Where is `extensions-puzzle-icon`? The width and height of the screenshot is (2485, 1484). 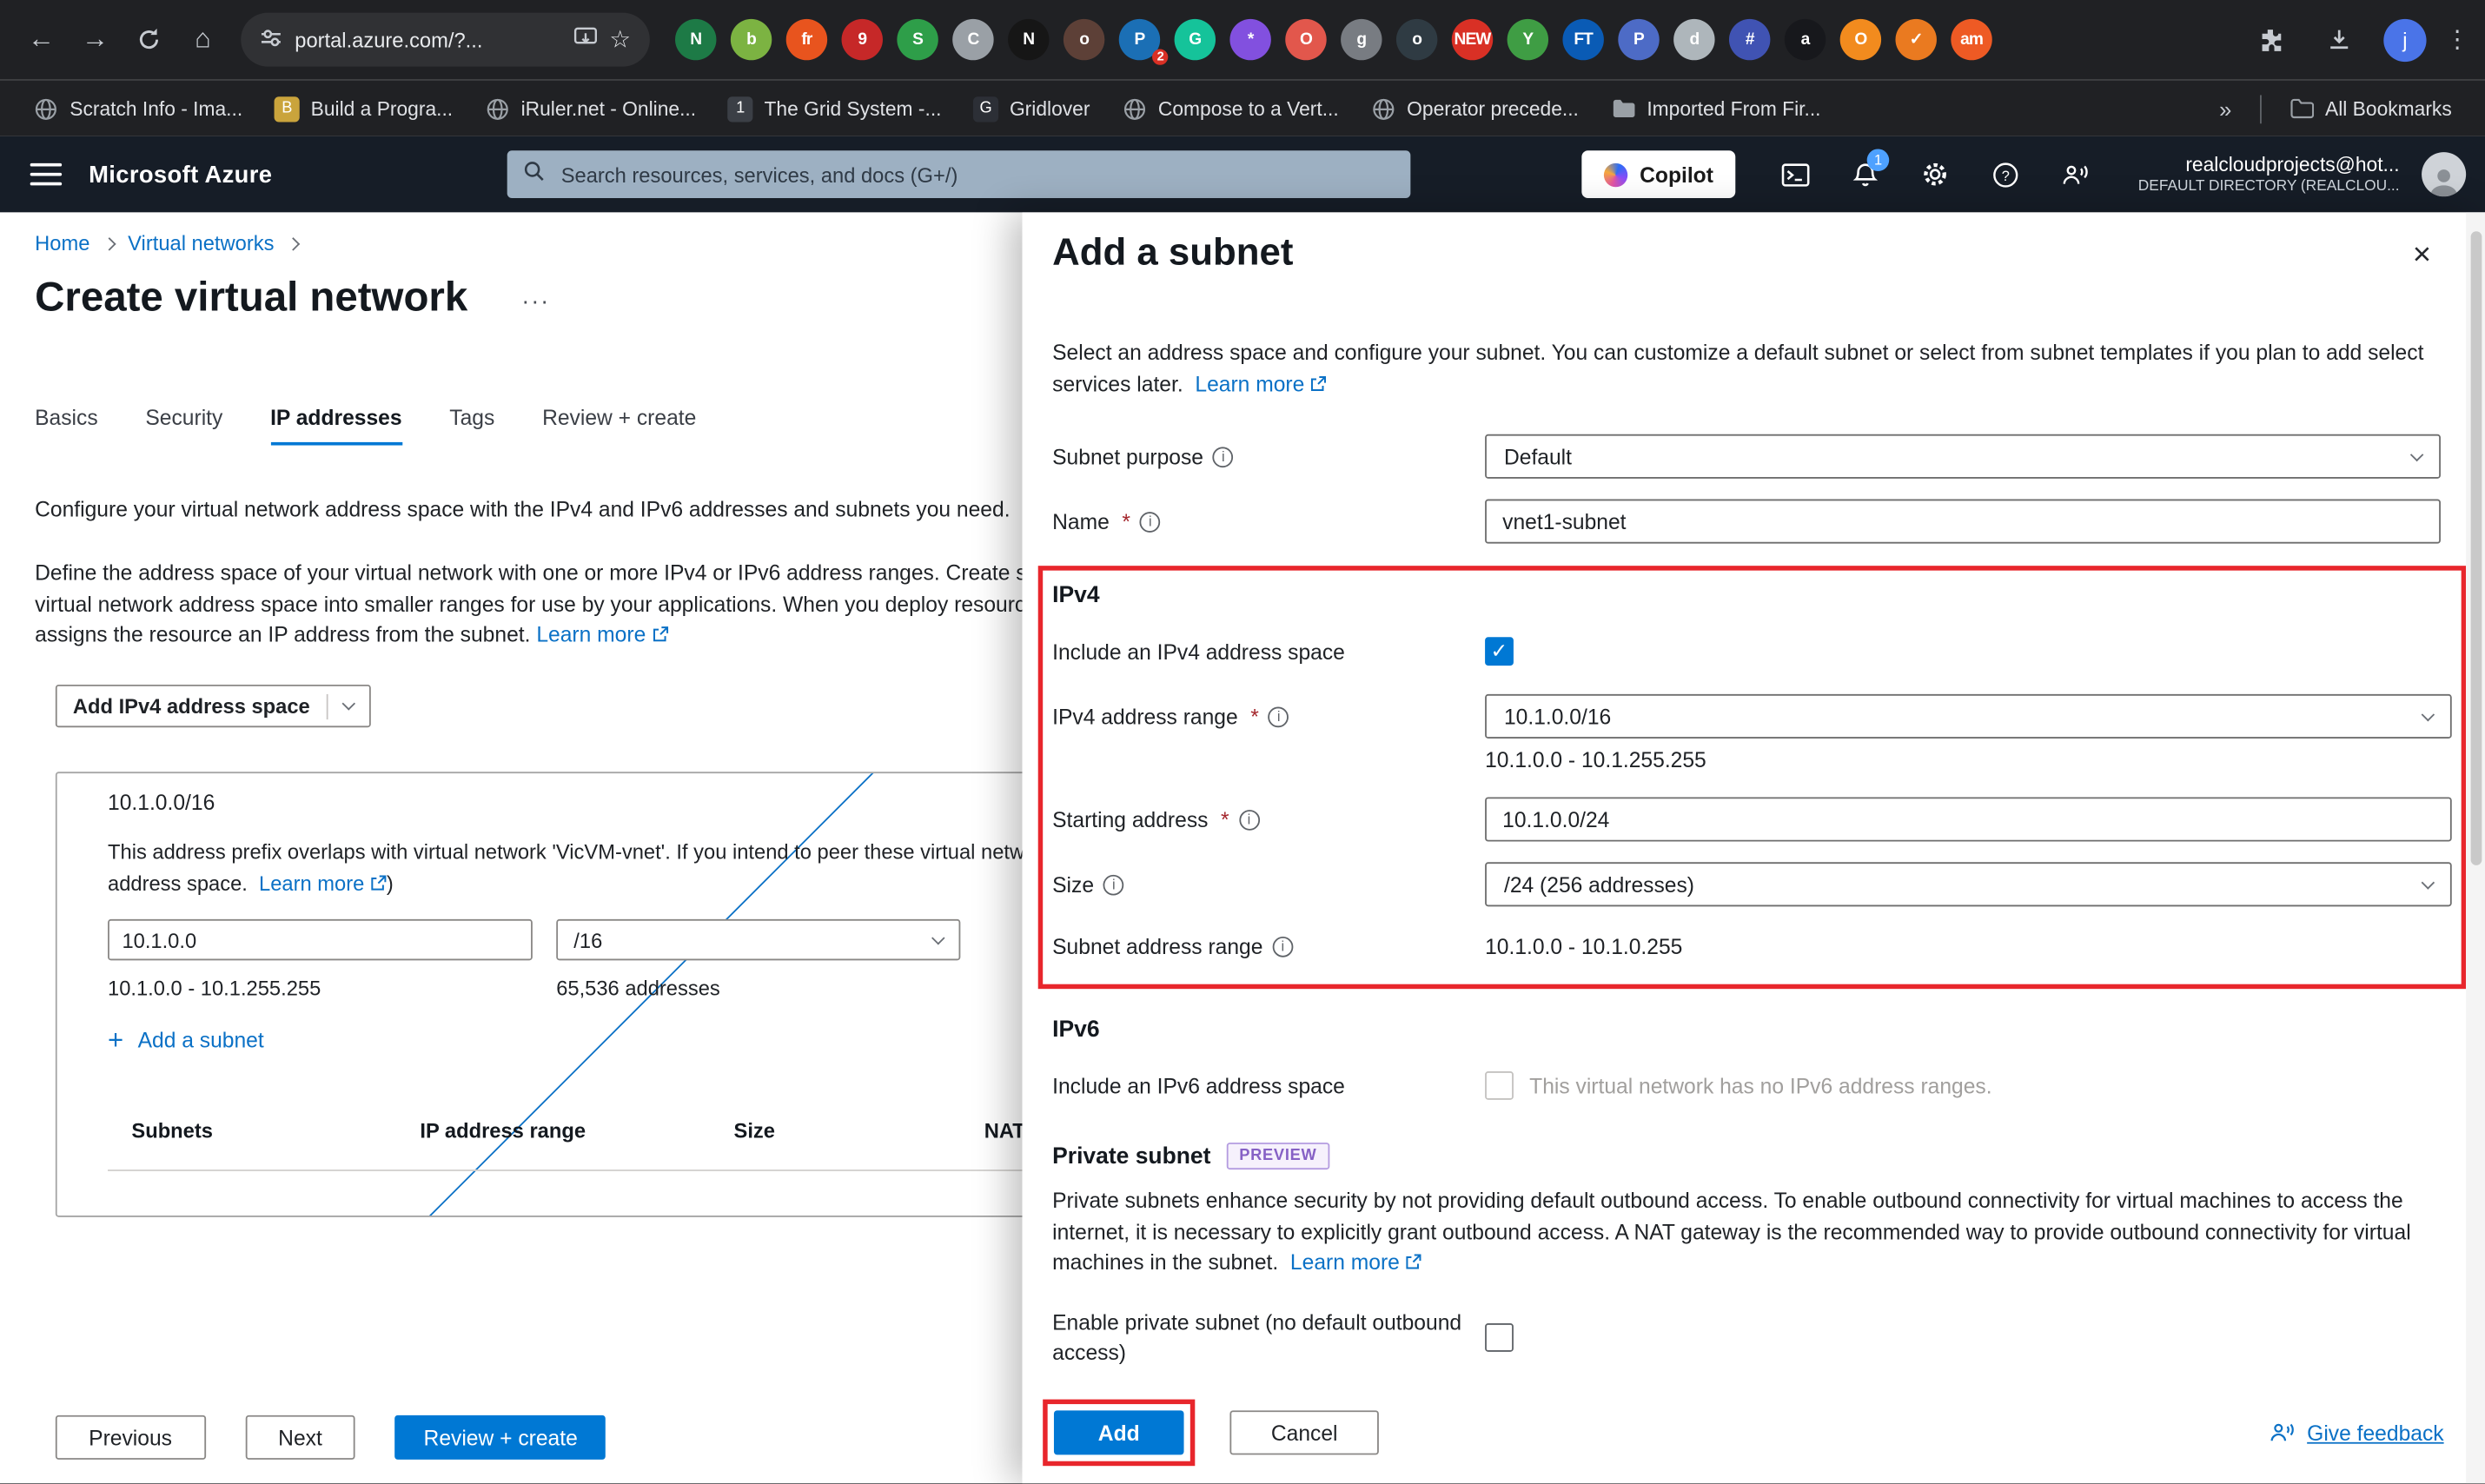 extensions-puzzle-icon is located at coordinates (2269, 39).